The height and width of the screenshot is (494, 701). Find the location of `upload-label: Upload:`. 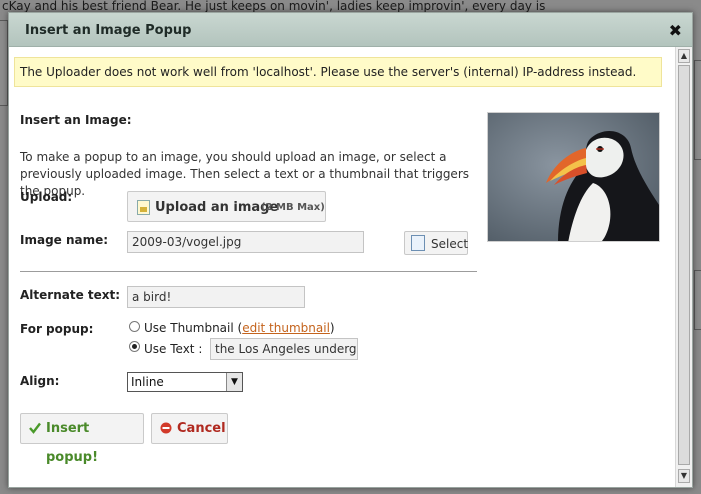

upload-label: Upload: is located at coordinates (46, 197).